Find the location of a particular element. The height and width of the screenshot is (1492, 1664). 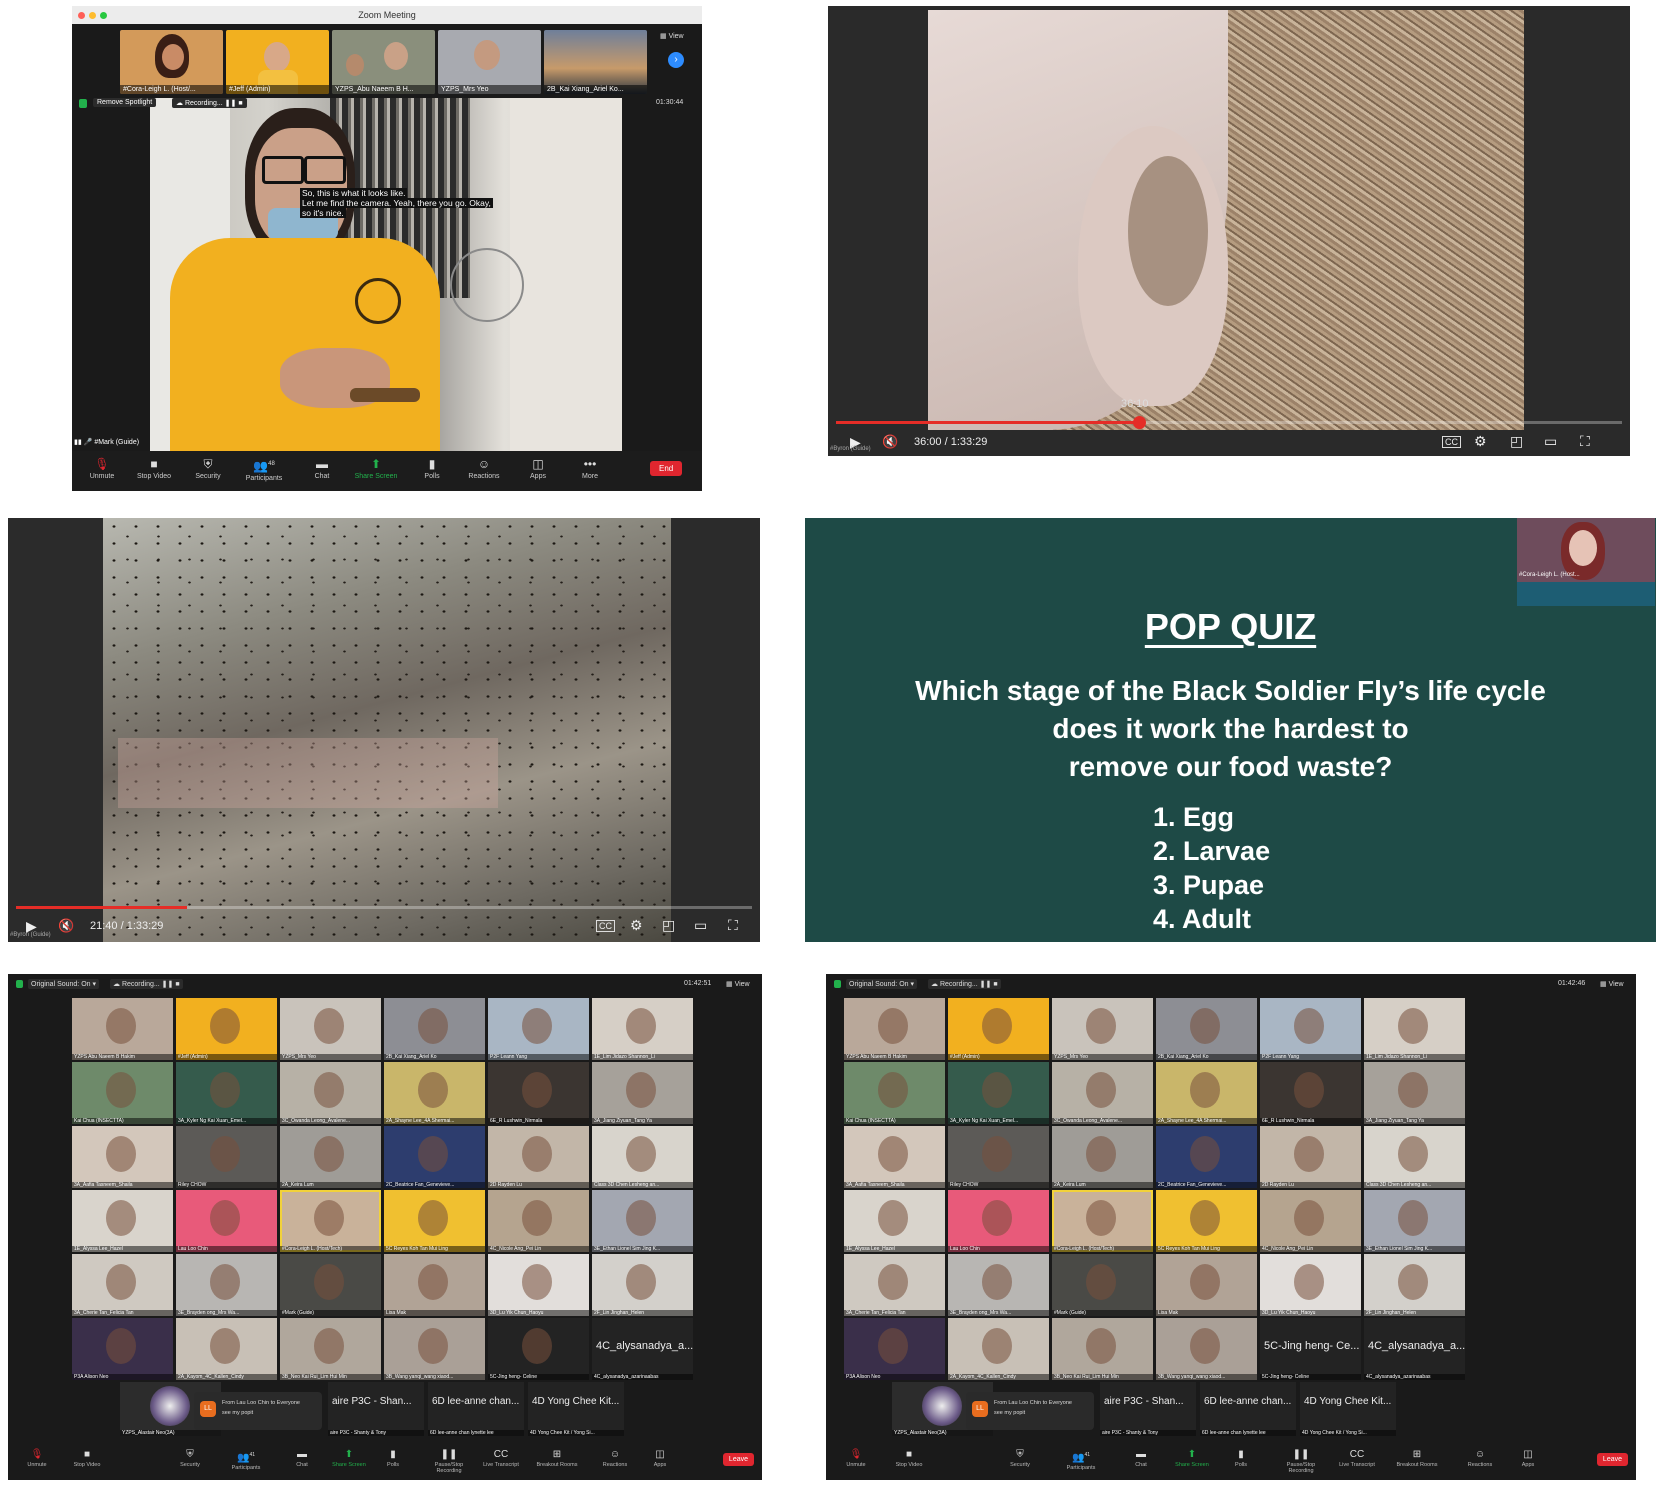

participant-thumb: YZPS_Mrs Yeo is located at coordinates (489, 62).